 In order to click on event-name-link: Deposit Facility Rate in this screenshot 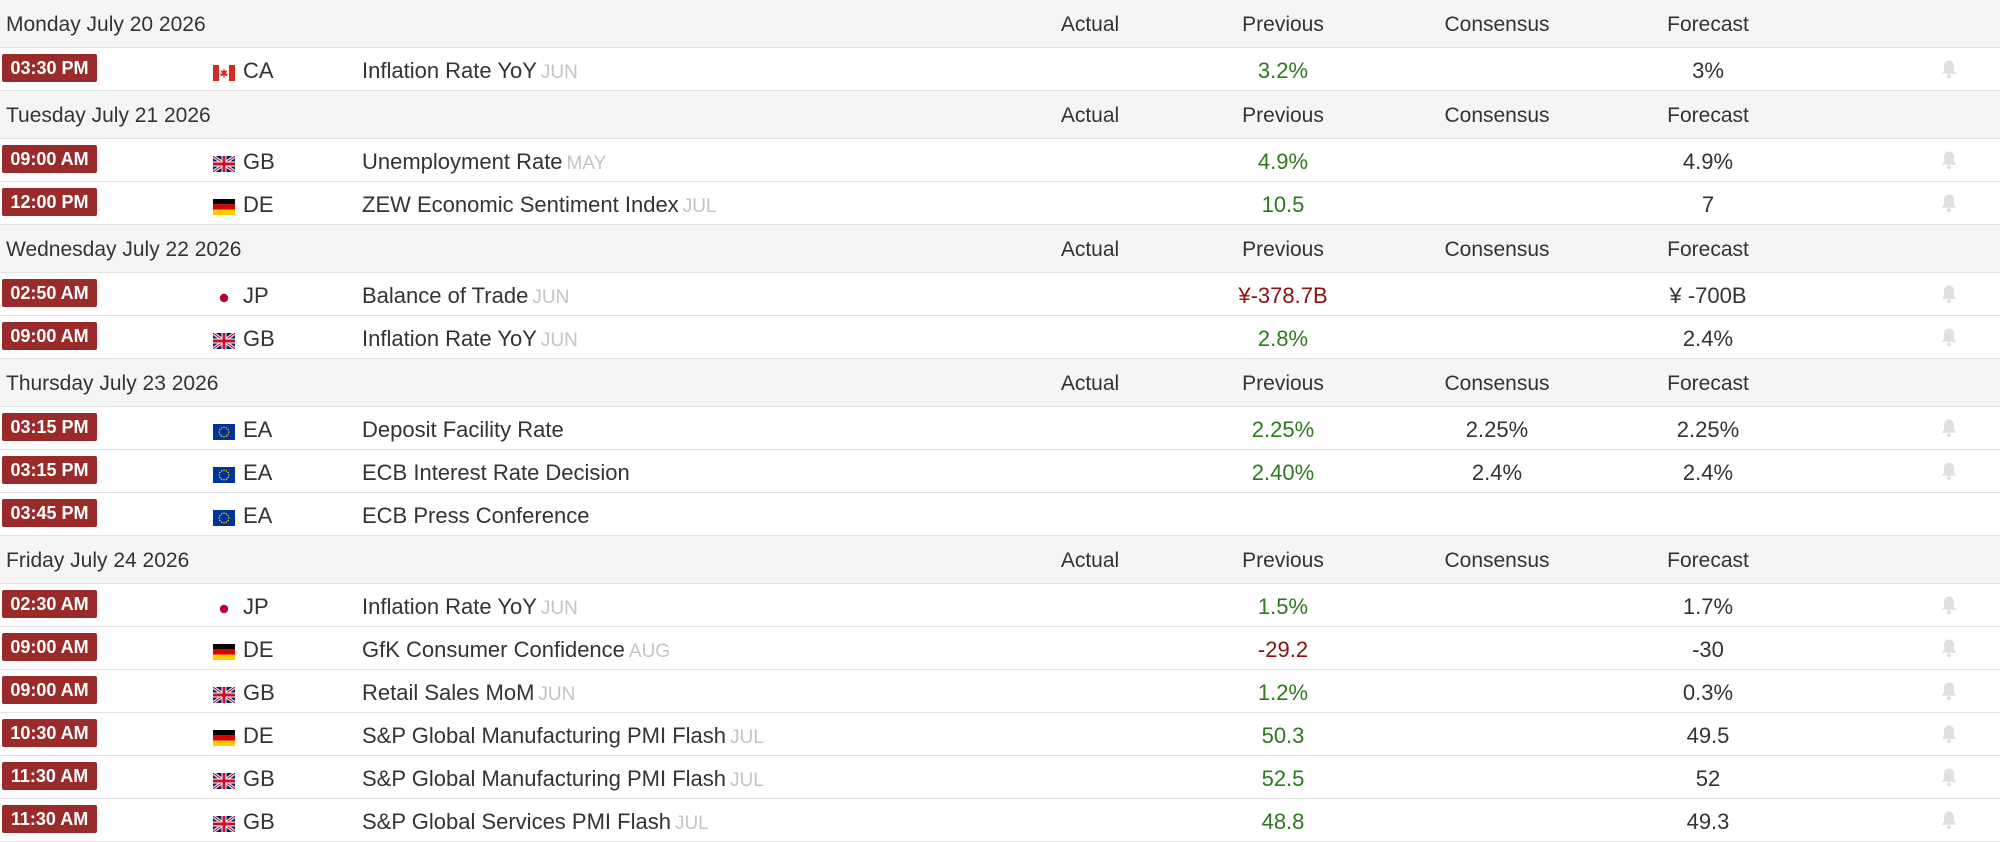, I will do `click(463, 430)`.